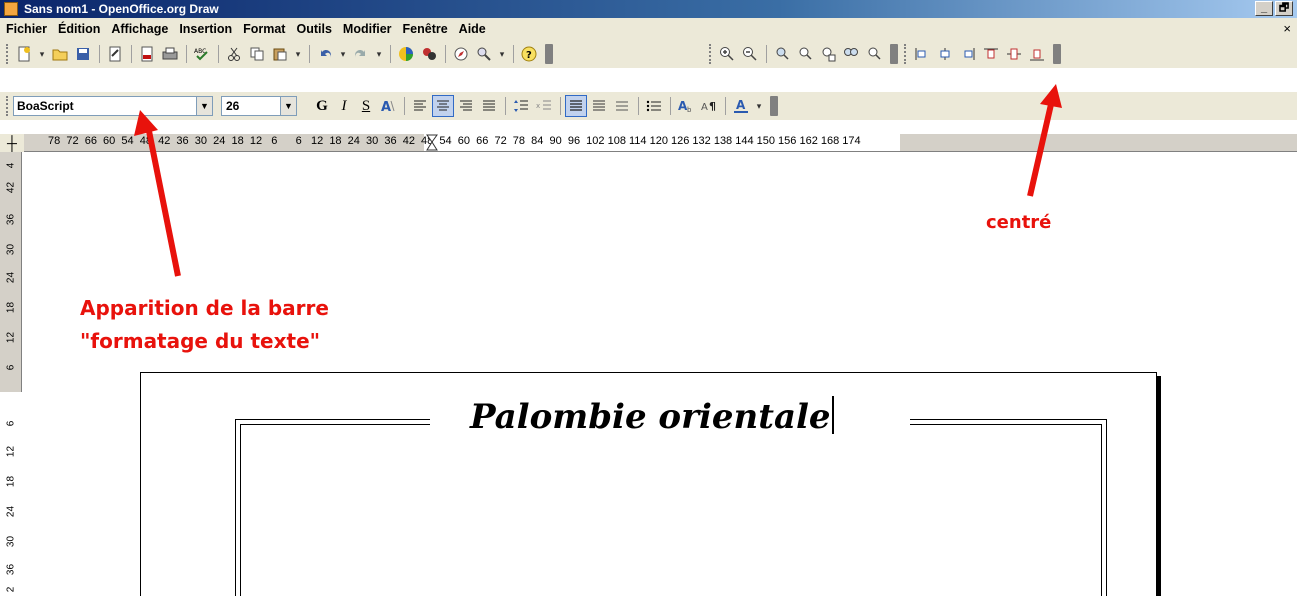 Image resolution: width=1297 pixels, height=596 pixels. What do you see at coordinates (280, 54) in the screenshot?
I see `paste-icon` at bounding box center [280, 54].